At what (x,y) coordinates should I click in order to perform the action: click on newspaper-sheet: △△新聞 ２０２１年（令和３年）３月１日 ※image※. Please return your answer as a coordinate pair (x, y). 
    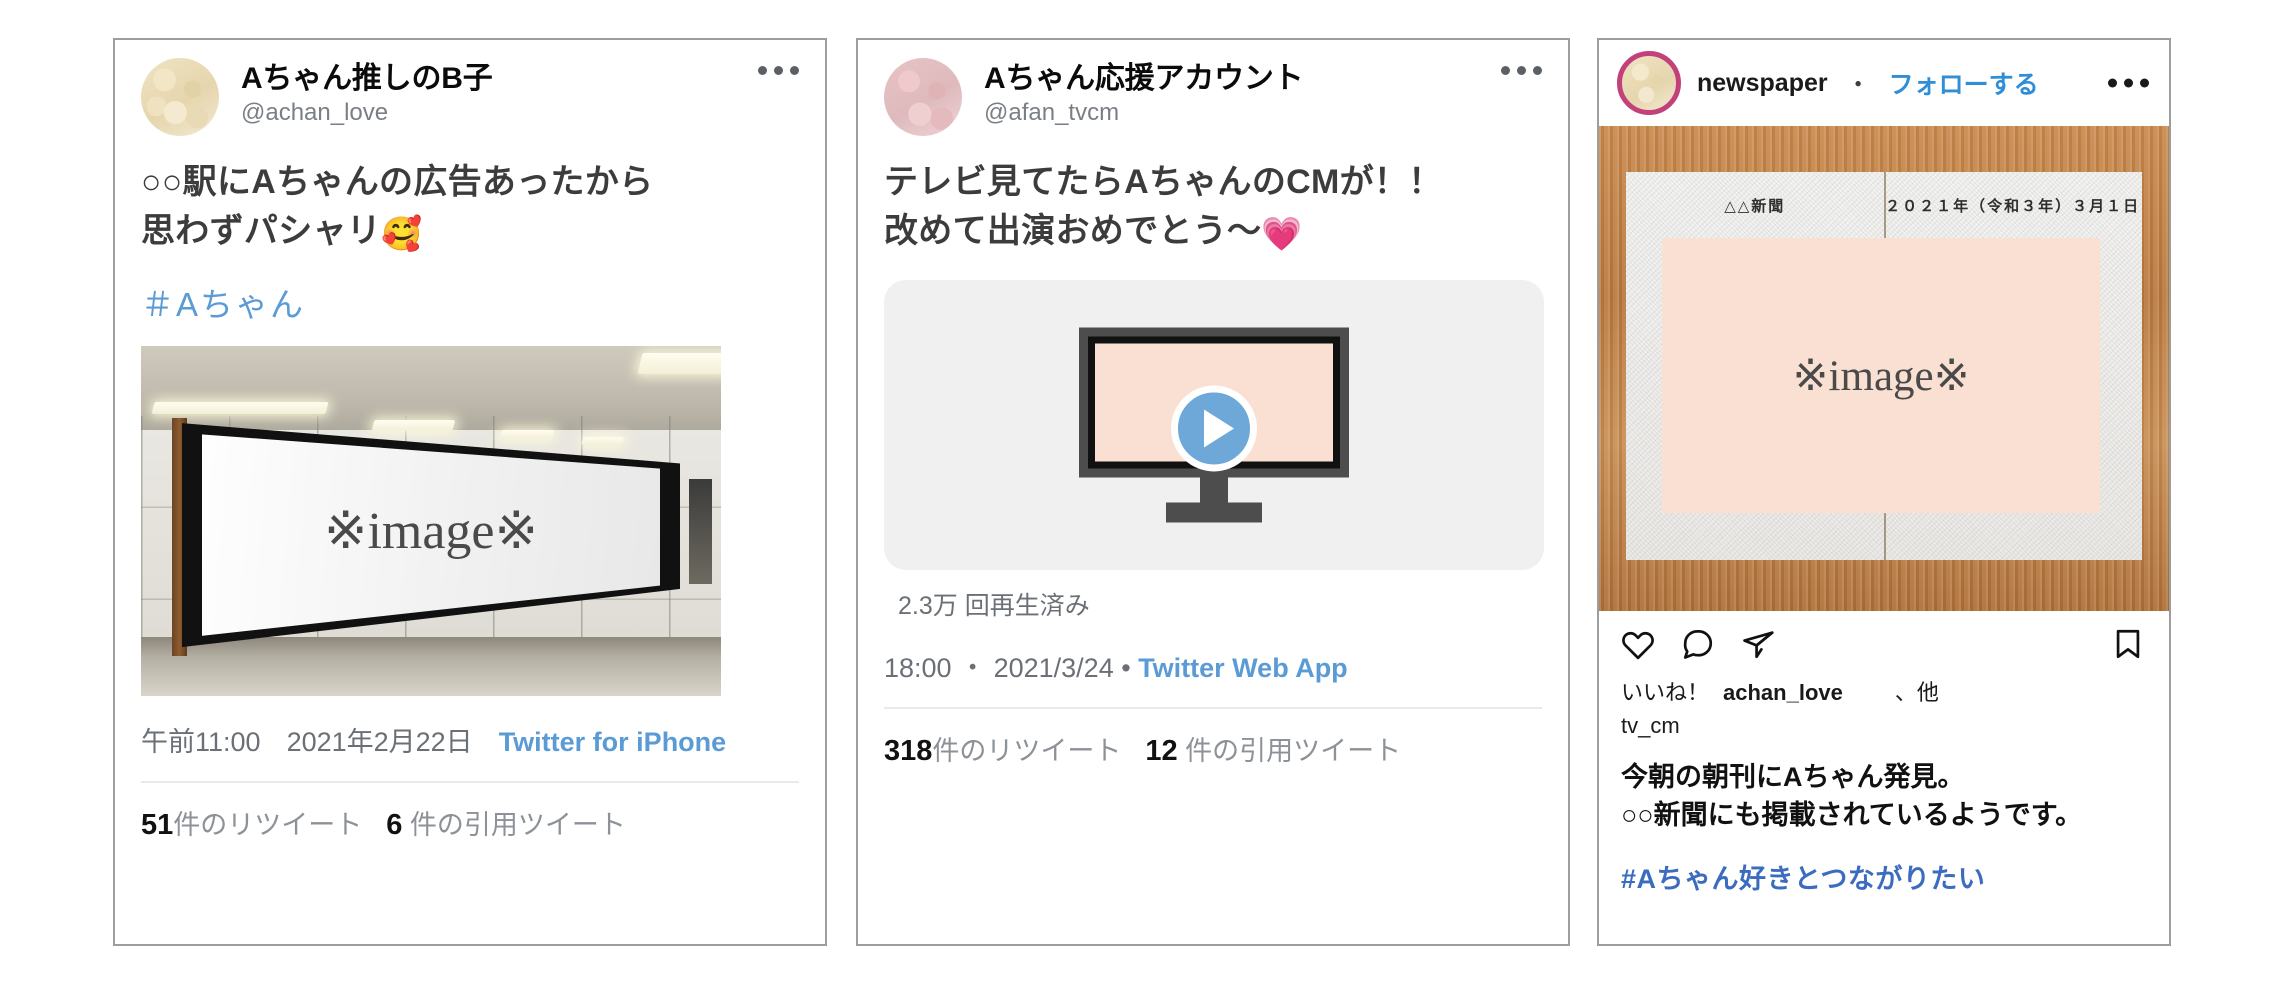
    Looking at the image, I should click on (1883, 366).